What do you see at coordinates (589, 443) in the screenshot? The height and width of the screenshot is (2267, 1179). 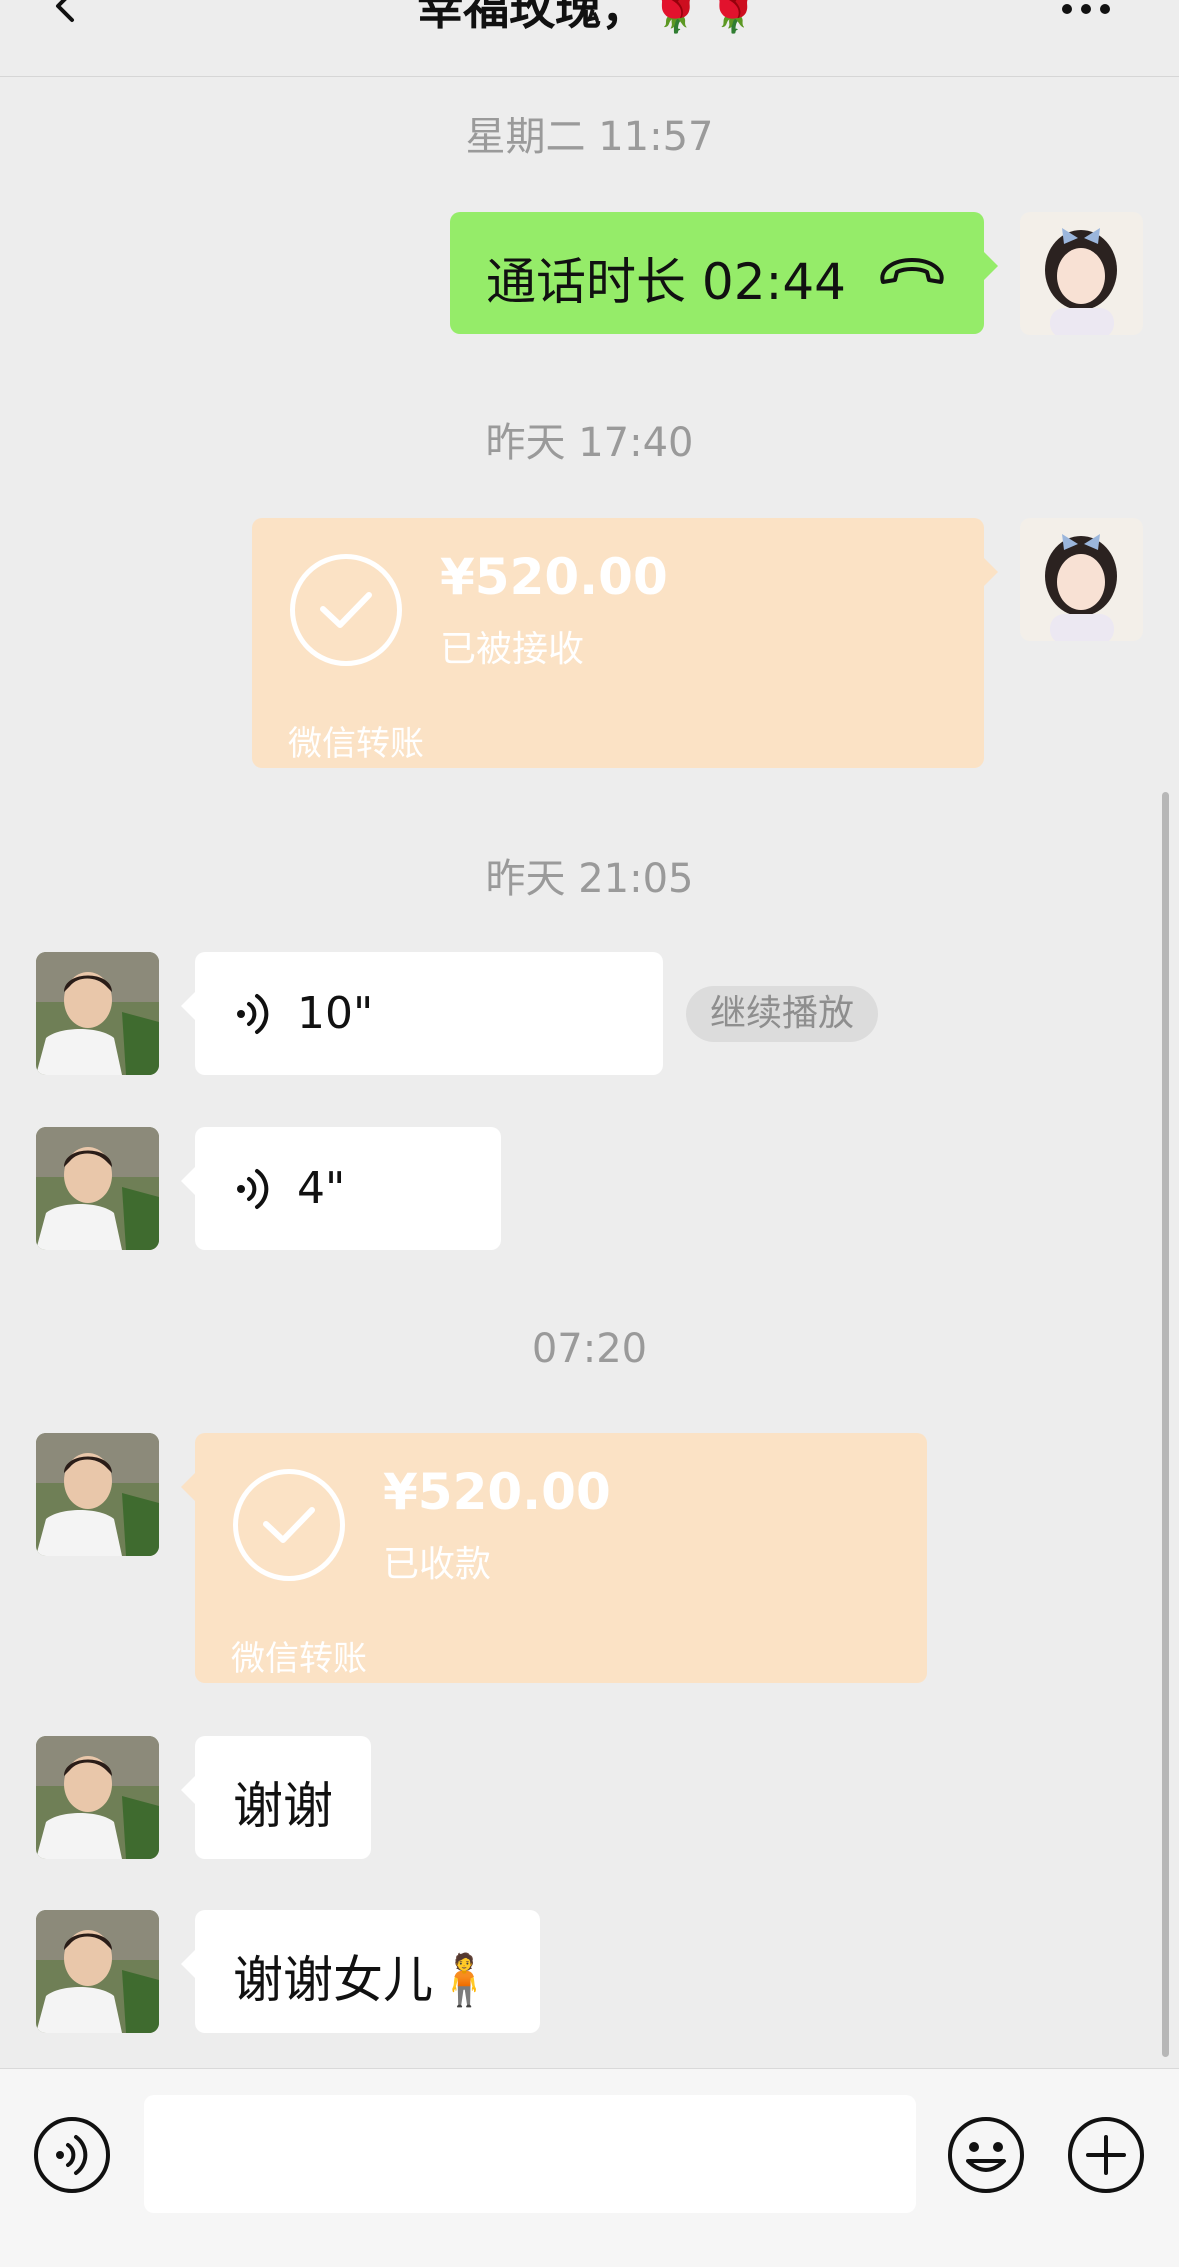 I see `timestamp: 昨天 17:40` at bounding box center [589, 443].